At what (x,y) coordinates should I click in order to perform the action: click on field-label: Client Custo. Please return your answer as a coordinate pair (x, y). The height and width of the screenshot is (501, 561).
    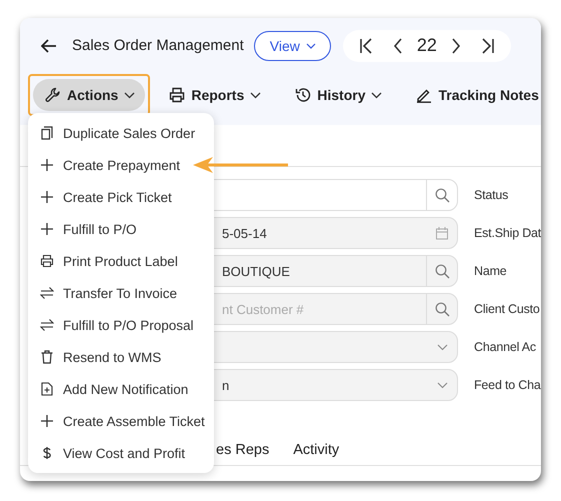
    Looking at the image, I should click on (507, 309).